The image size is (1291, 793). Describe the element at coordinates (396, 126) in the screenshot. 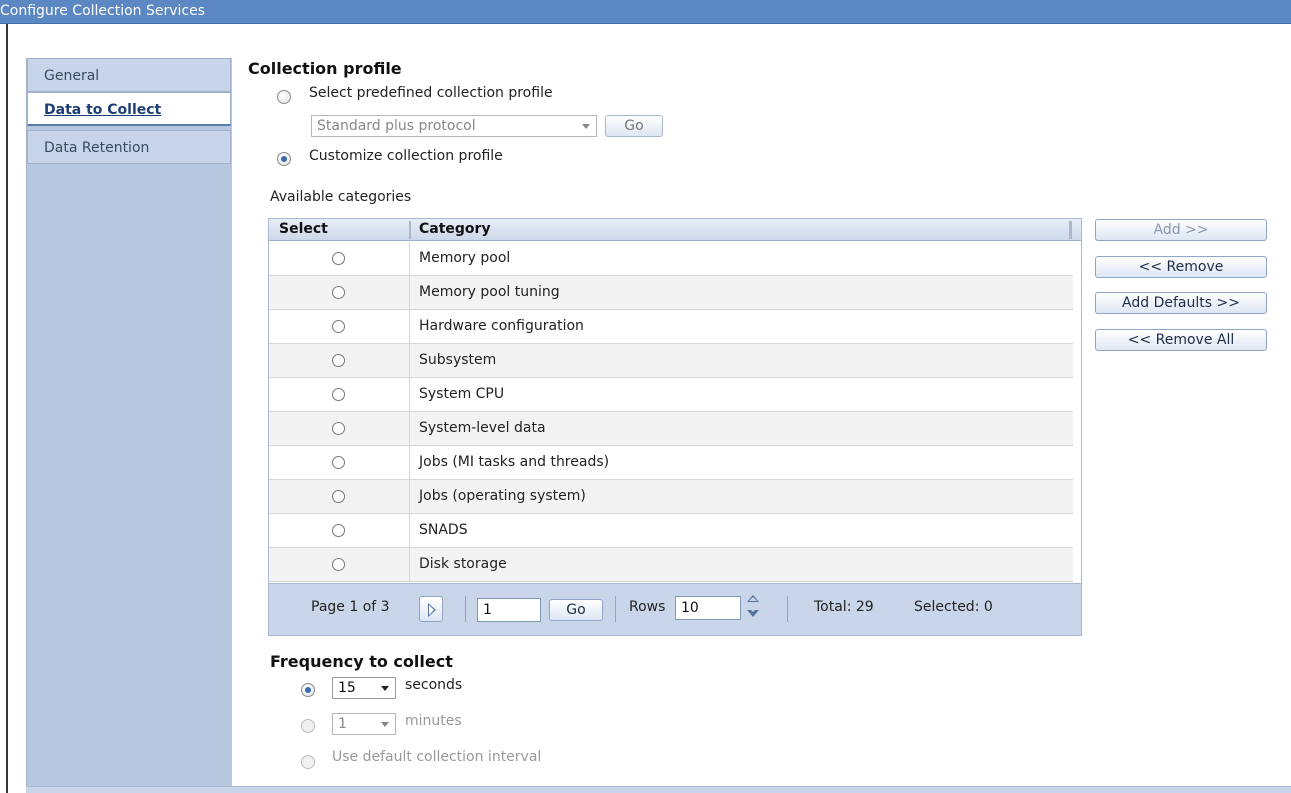

I see `profile-select-value: Standard plus protocol` at that location.